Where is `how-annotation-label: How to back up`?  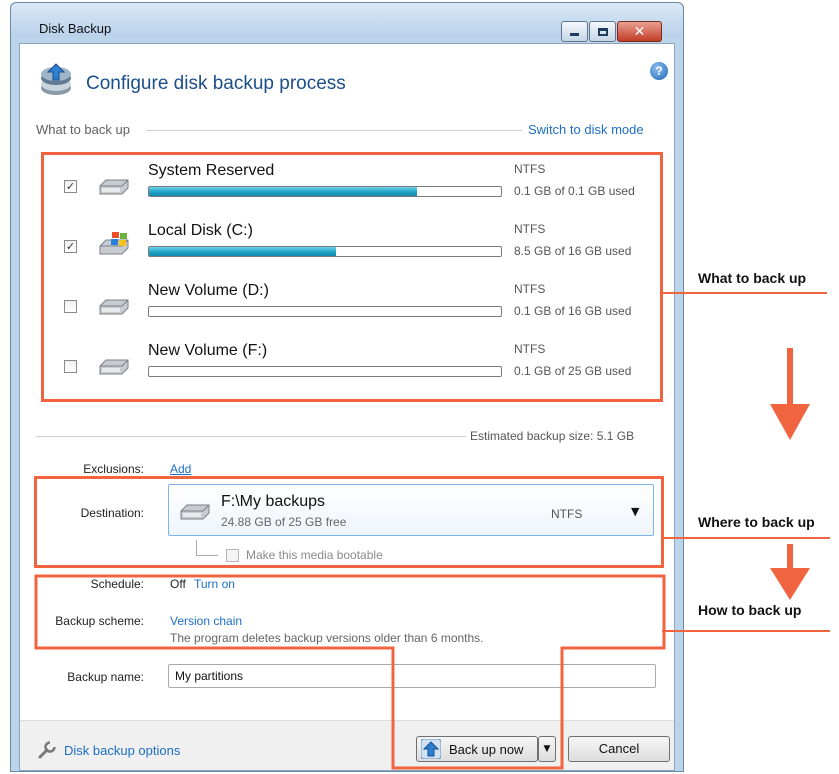
how-annotation-label: How to back up is located at coordinates (750, 610).